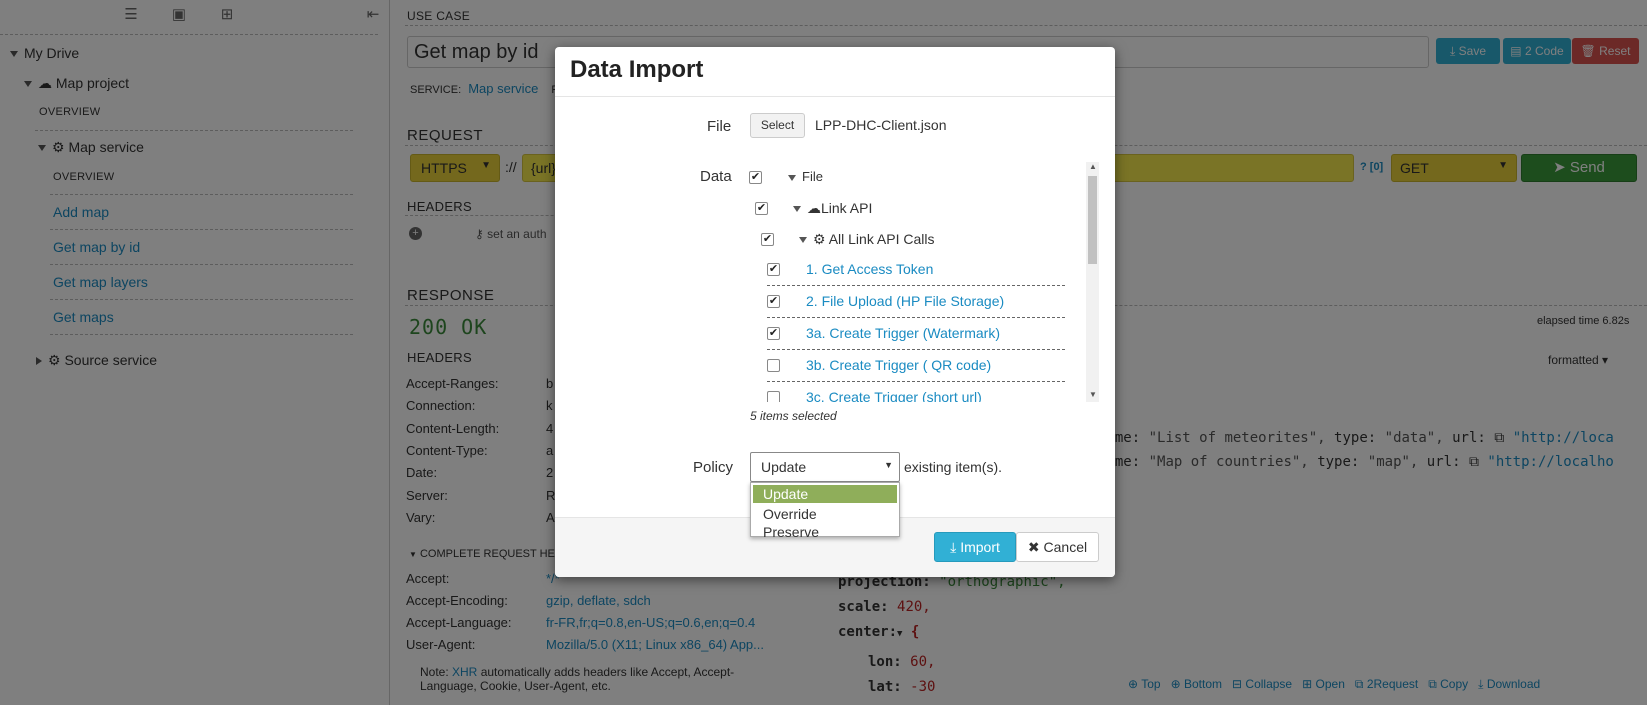  I want to click on all-calls-checkbox: ✔, so click(767, 239).